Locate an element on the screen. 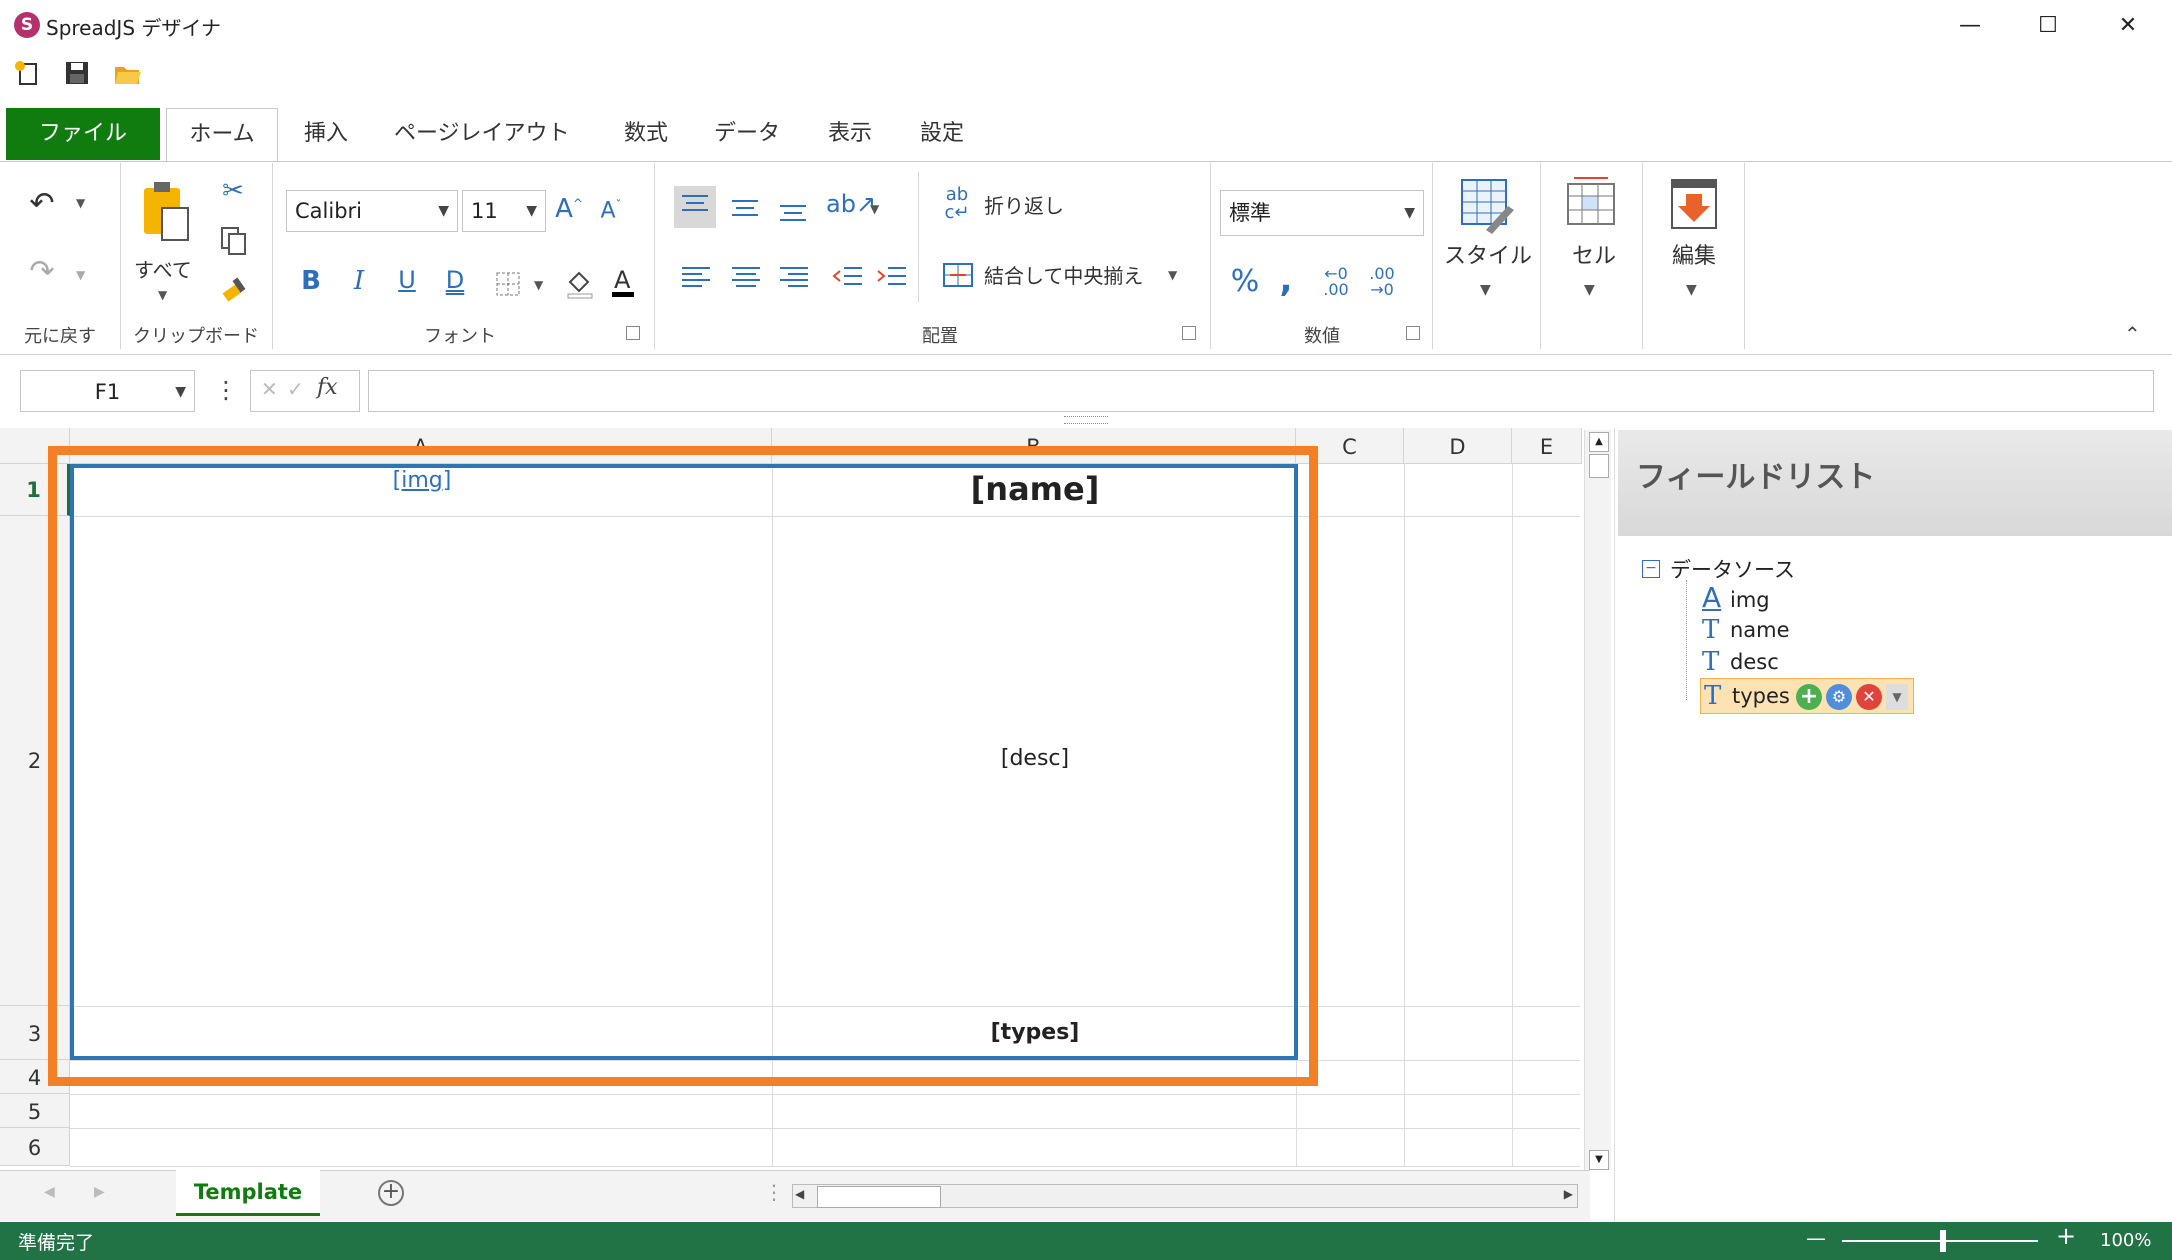 The height and width of the screenshot is (1260, 2172). increase-decimal-icon: ←0.00 is located at coordinates (1336, 282).